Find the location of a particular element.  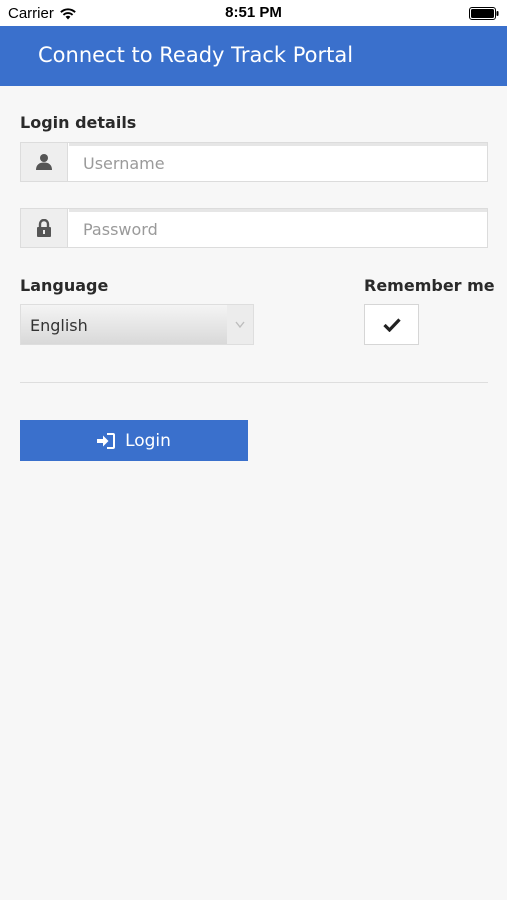

login-button: Login is located at coordinates (134, 440).